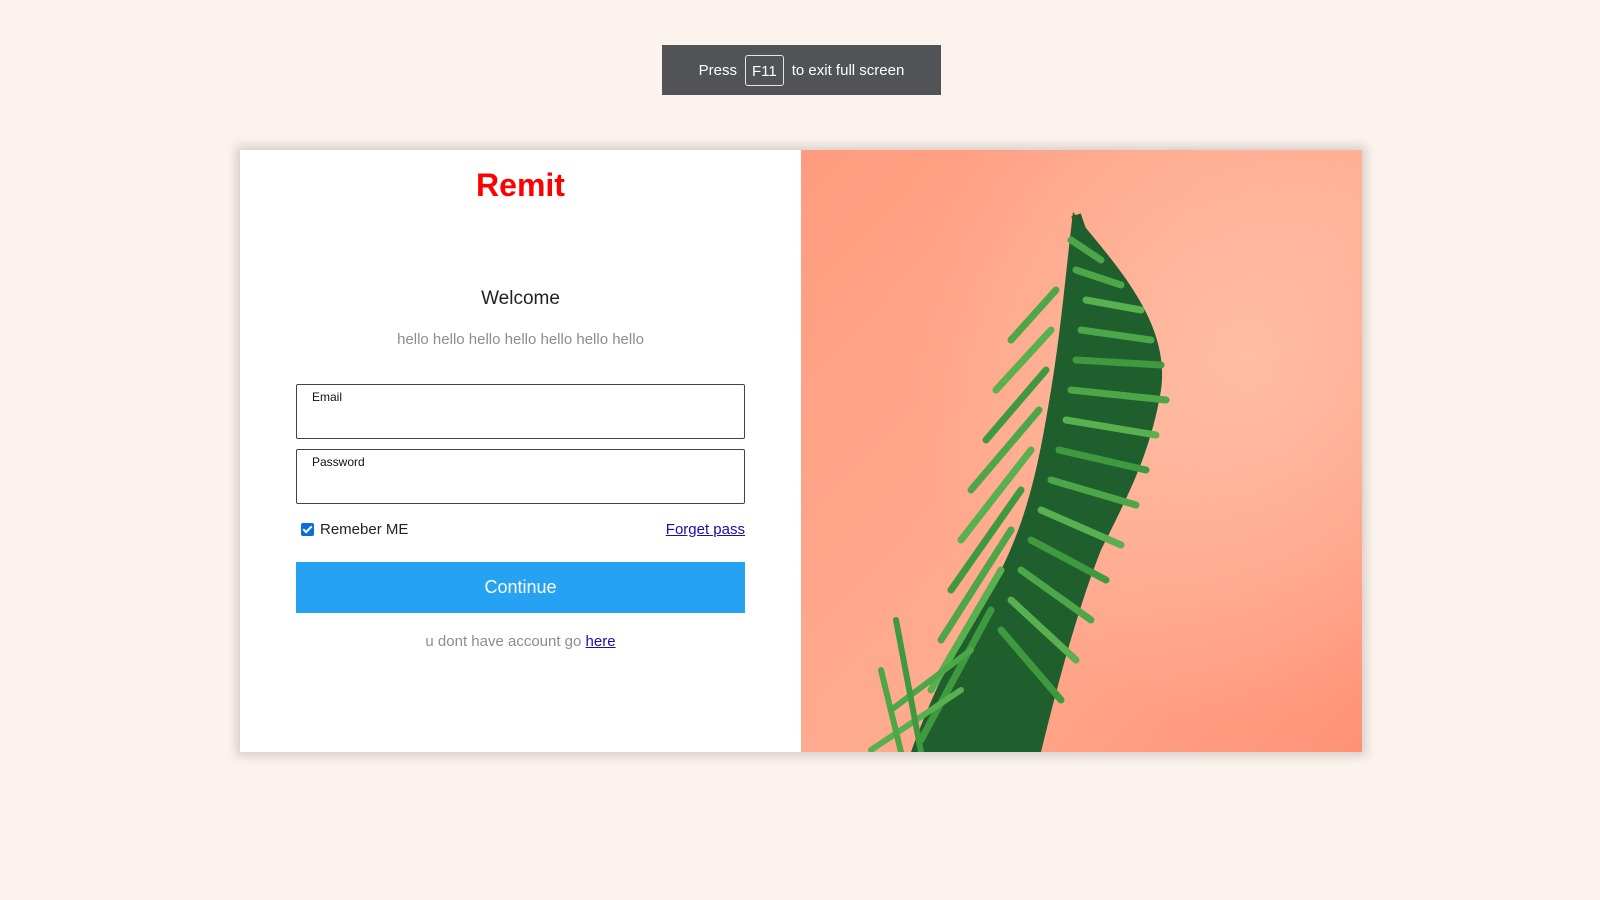 The width and height of the screenshot is (1600, 900). I want to click on forgot-password-link: Forget pass, so click(705, 529).